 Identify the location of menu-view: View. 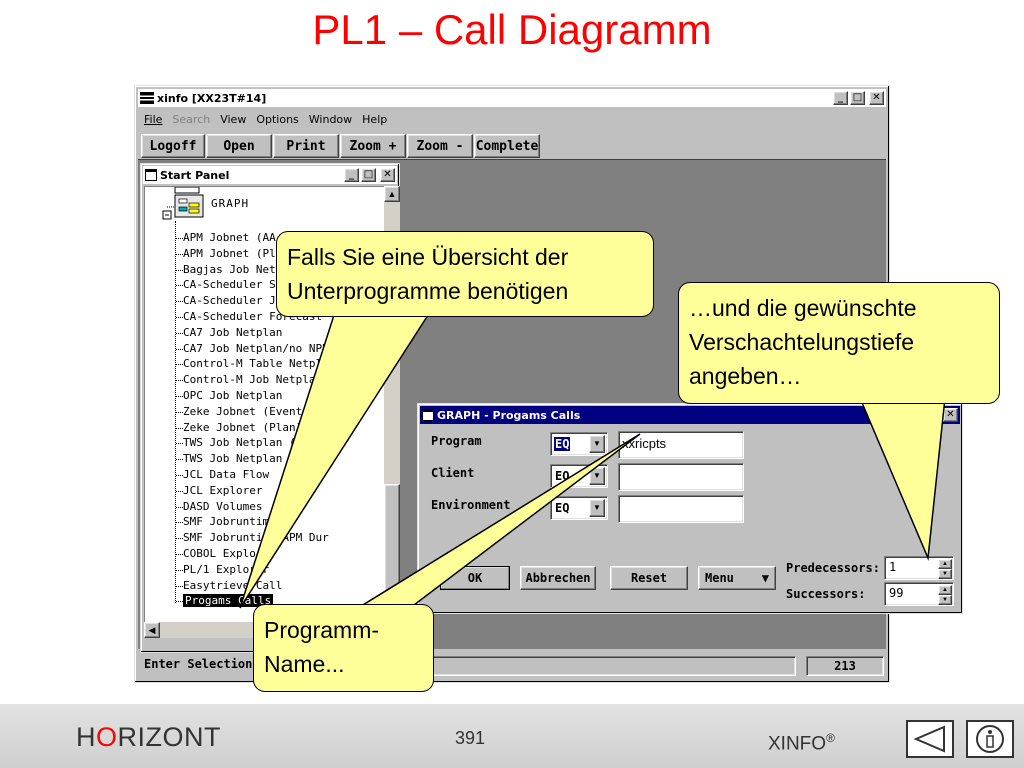
(233, 119).